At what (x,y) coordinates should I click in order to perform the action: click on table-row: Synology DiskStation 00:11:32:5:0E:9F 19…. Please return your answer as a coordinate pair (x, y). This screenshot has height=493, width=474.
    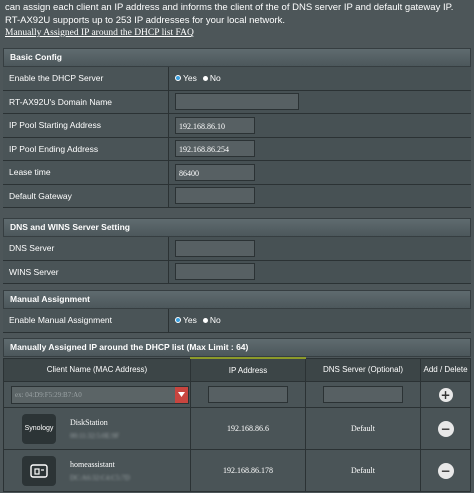
    Looking at the image, I should click on (237, 428).